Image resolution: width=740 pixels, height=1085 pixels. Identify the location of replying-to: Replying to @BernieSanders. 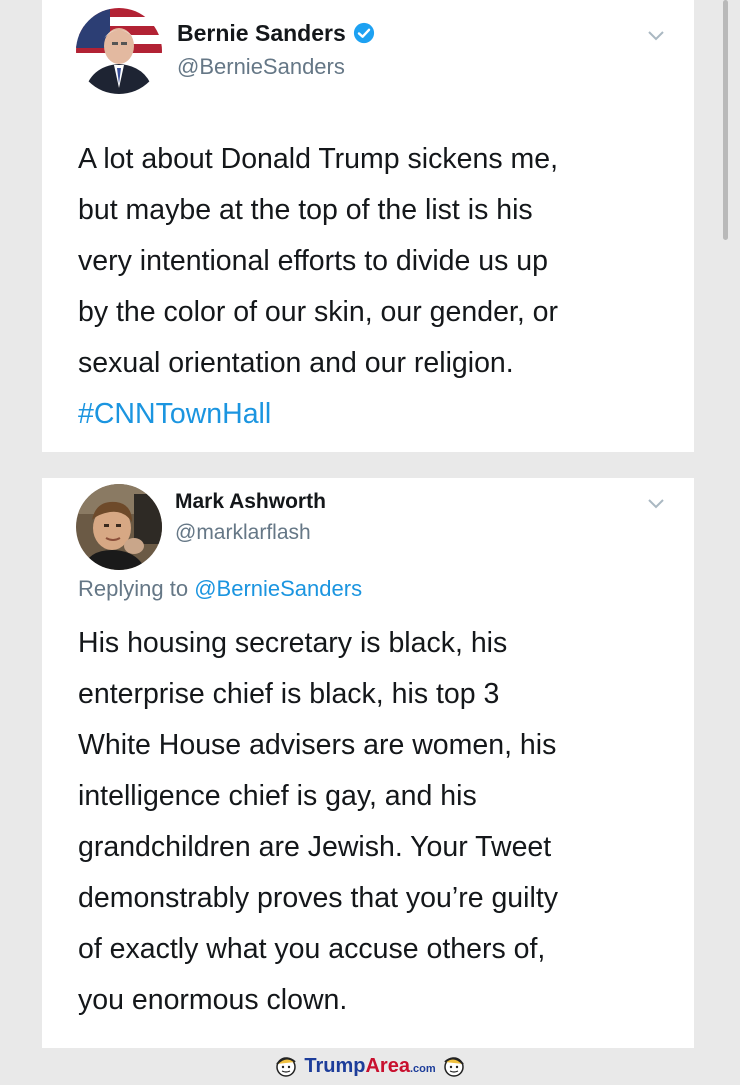
(220, 589).